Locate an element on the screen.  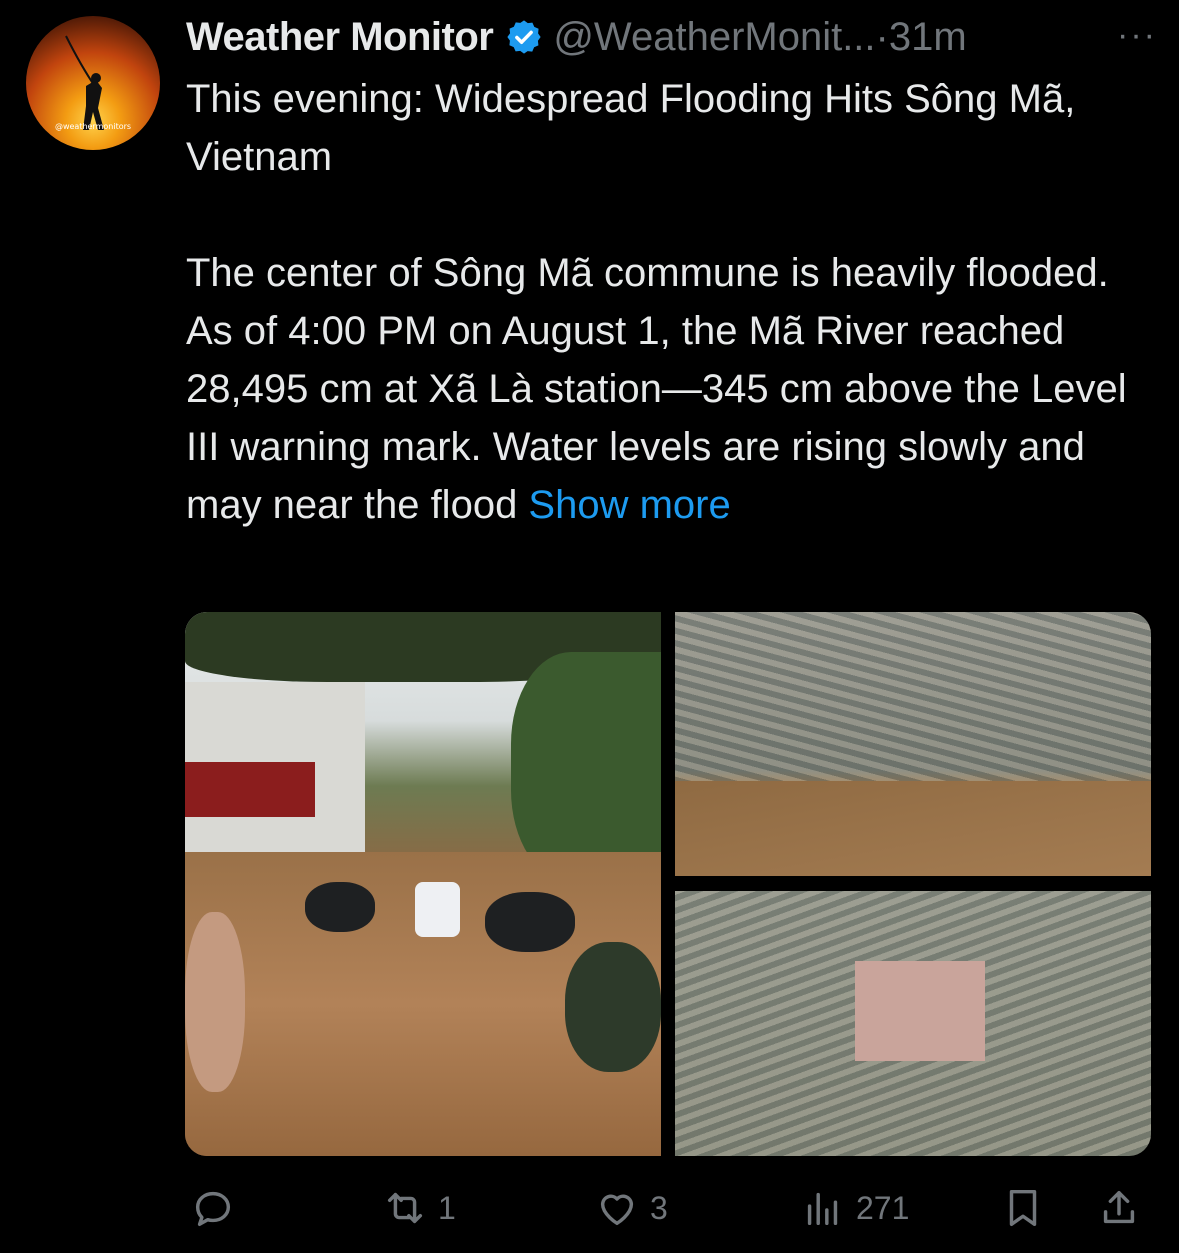
retweet-icon is located at coordinates (405, 1208).